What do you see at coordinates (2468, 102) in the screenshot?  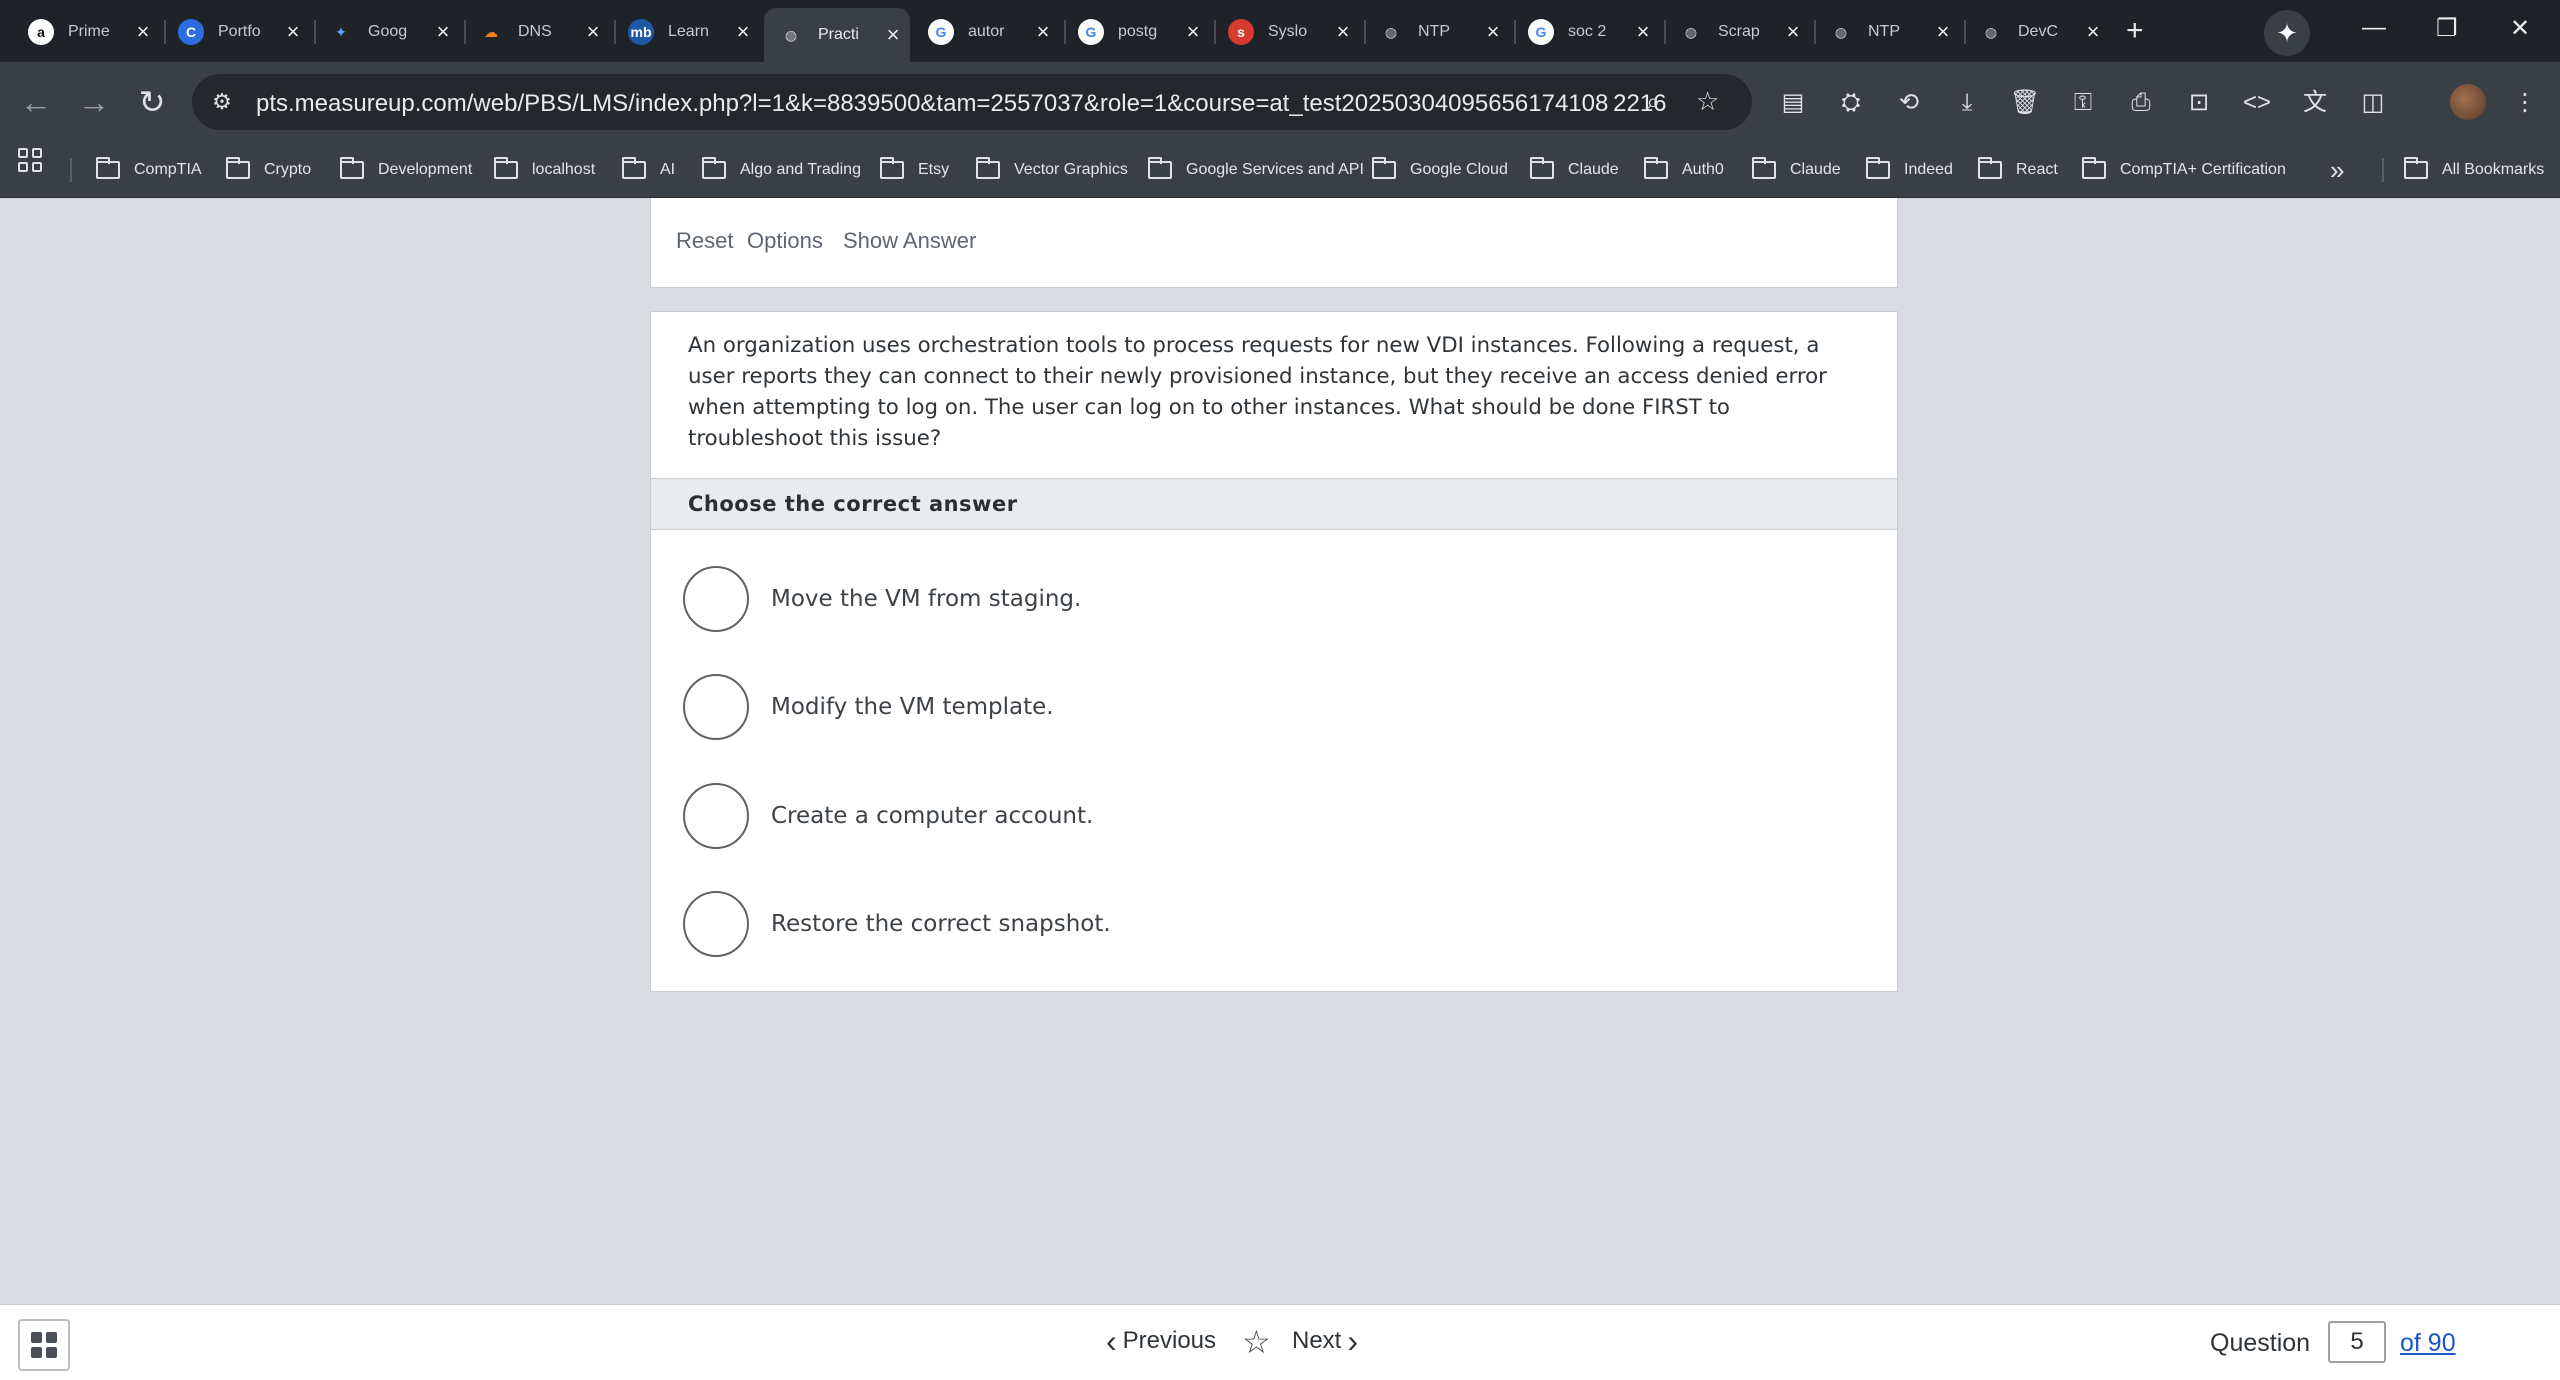 I see `profile-avatar` at bounding box center [2468, 102].